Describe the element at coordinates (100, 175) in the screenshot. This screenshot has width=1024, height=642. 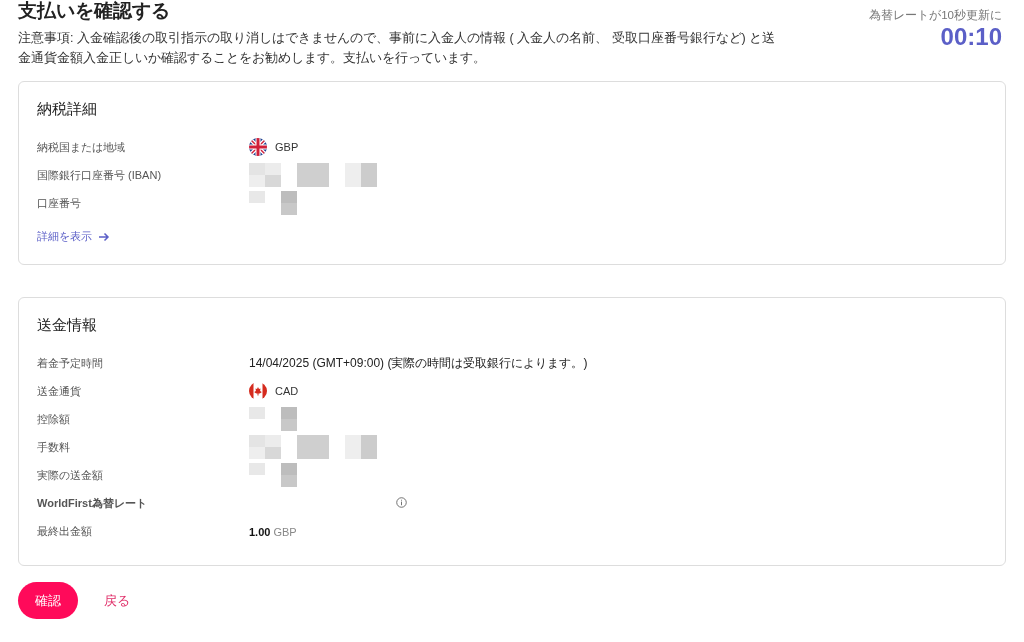
I see `row-label: 国際銀行口座番号 (IBAN)` at that location.